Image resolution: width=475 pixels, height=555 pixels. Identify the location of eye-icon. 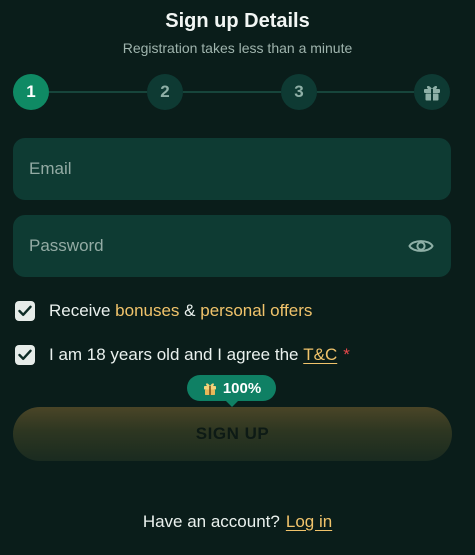
(421, 246).